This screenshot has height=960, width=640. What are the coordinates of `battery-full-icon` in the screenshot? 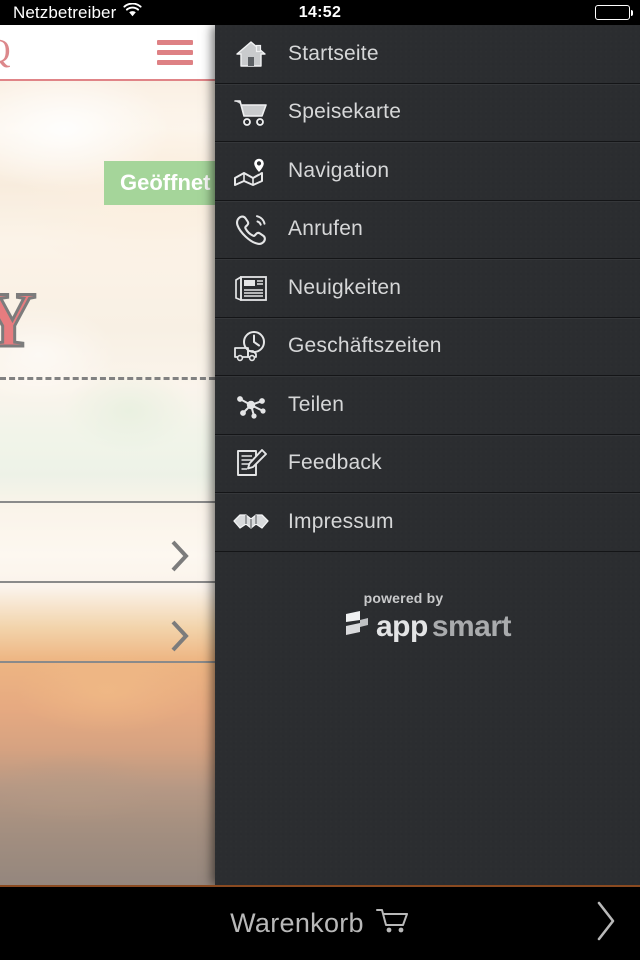 It's located at (614, 12).